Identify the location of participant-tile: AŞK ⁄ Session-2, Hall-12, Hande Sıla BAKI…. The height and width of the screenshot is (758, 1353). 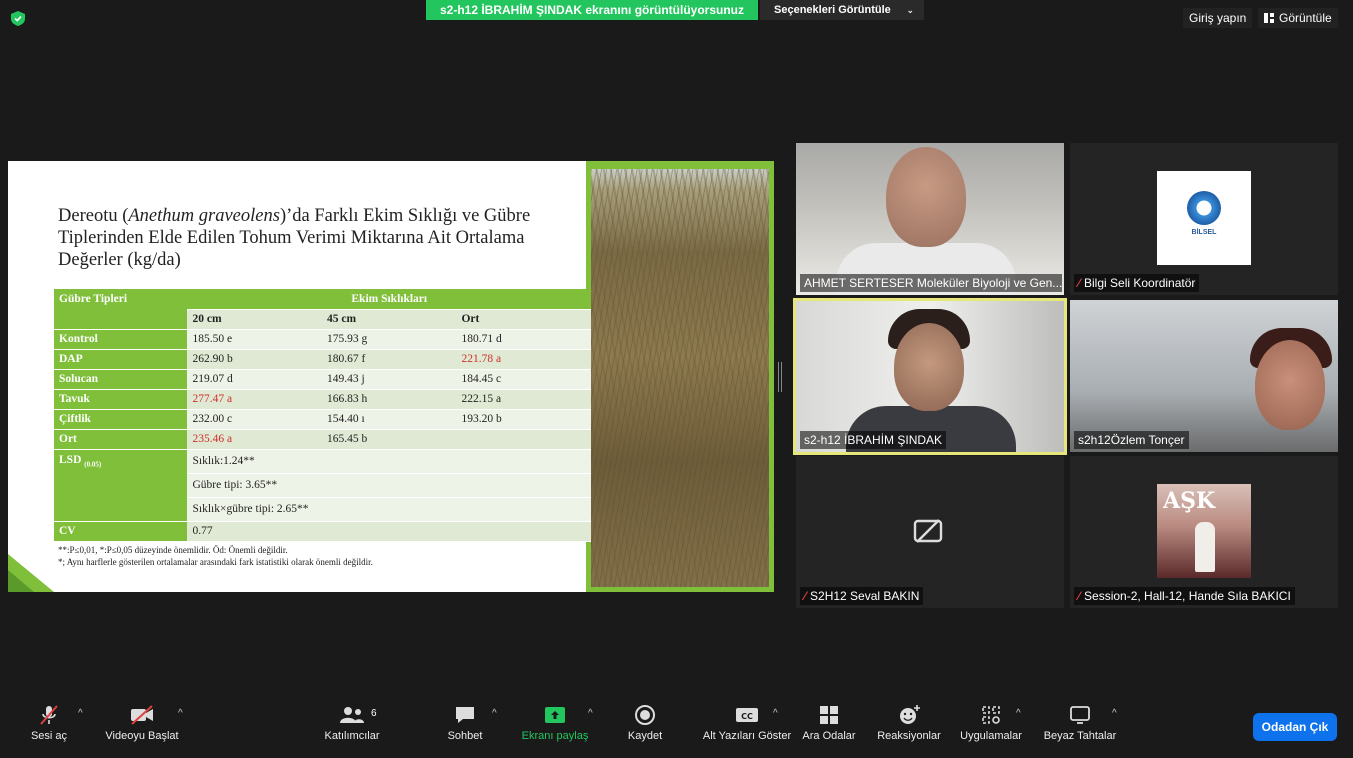
(1204, 532).